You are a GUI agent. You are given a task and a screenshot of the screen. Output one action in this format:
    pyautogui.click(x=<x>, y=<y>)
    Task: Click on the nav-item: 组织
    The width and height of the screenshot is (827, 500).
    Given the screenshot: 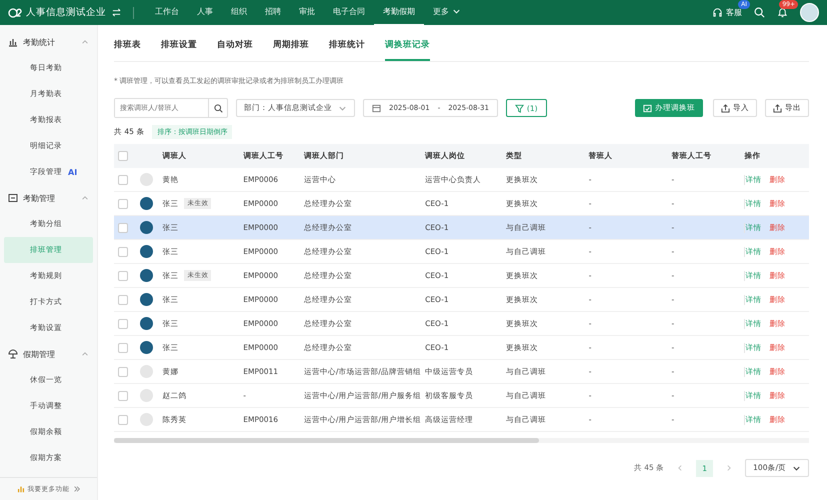 What is the action you would take?
    pyautogui.click(x=239, y=13)
    